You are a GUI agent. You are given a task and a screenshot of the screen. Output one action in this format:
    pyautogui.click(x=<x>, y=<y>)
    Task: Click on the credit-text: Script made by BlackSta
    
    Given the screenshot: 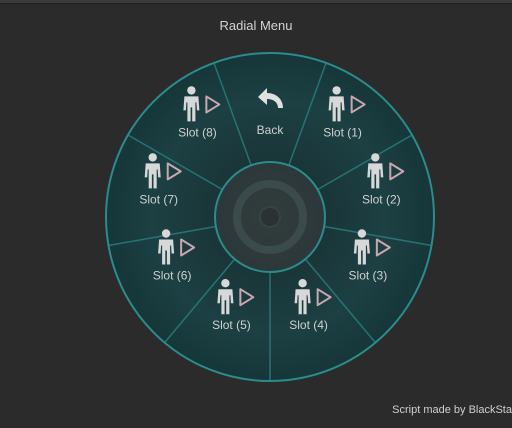 What is the action you would take?
    pyautogui.click(x=452, y=410)
    